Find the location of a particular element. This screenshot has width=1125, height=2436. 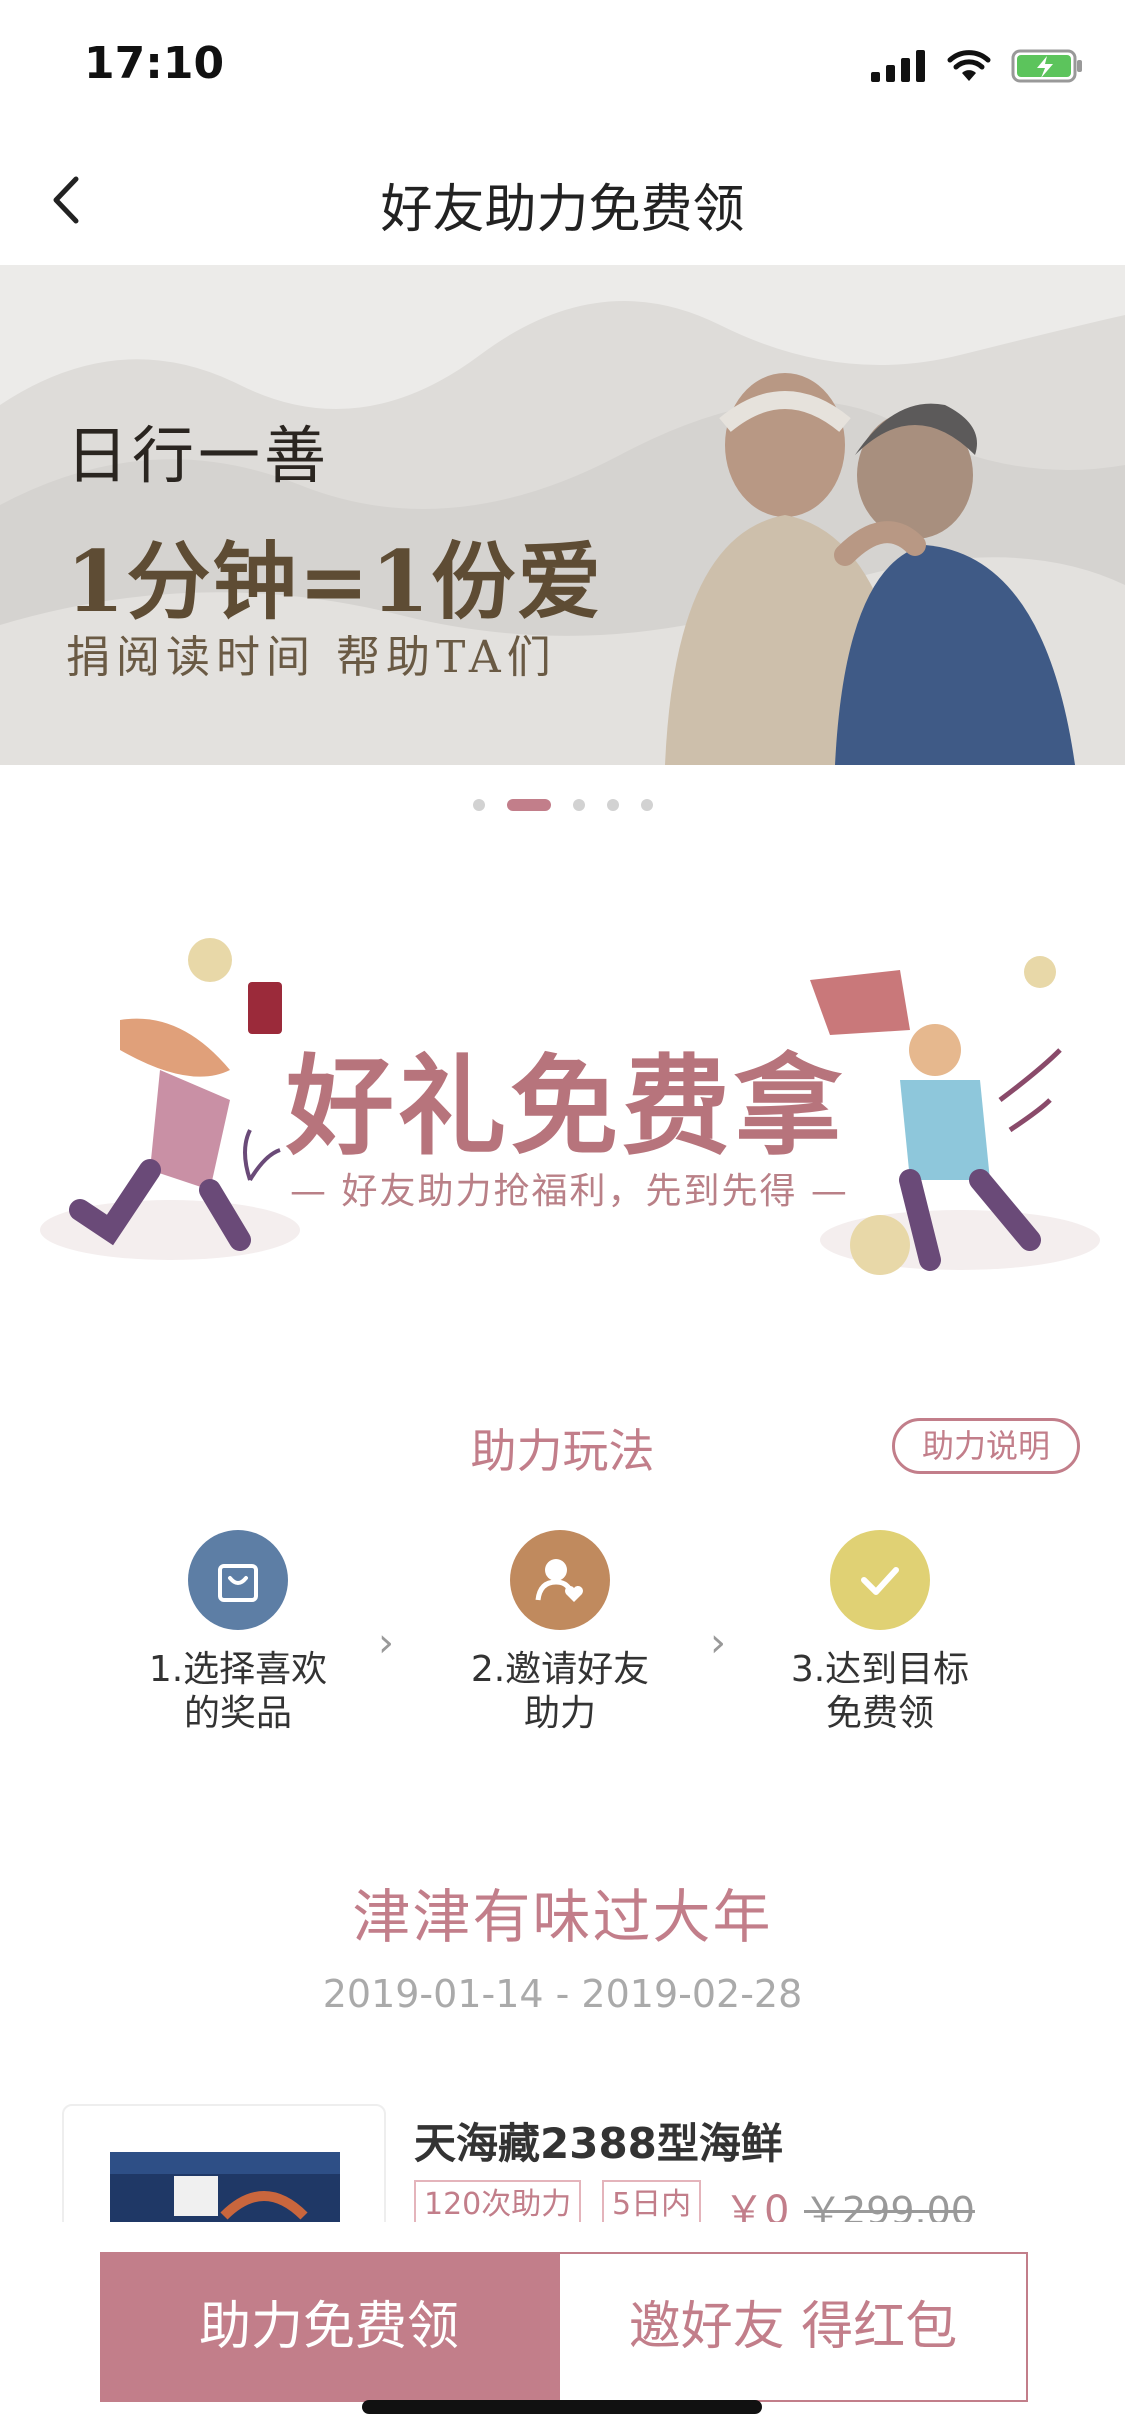

event-title: 津津有味过大年 is located at coordinates (562, 1917).